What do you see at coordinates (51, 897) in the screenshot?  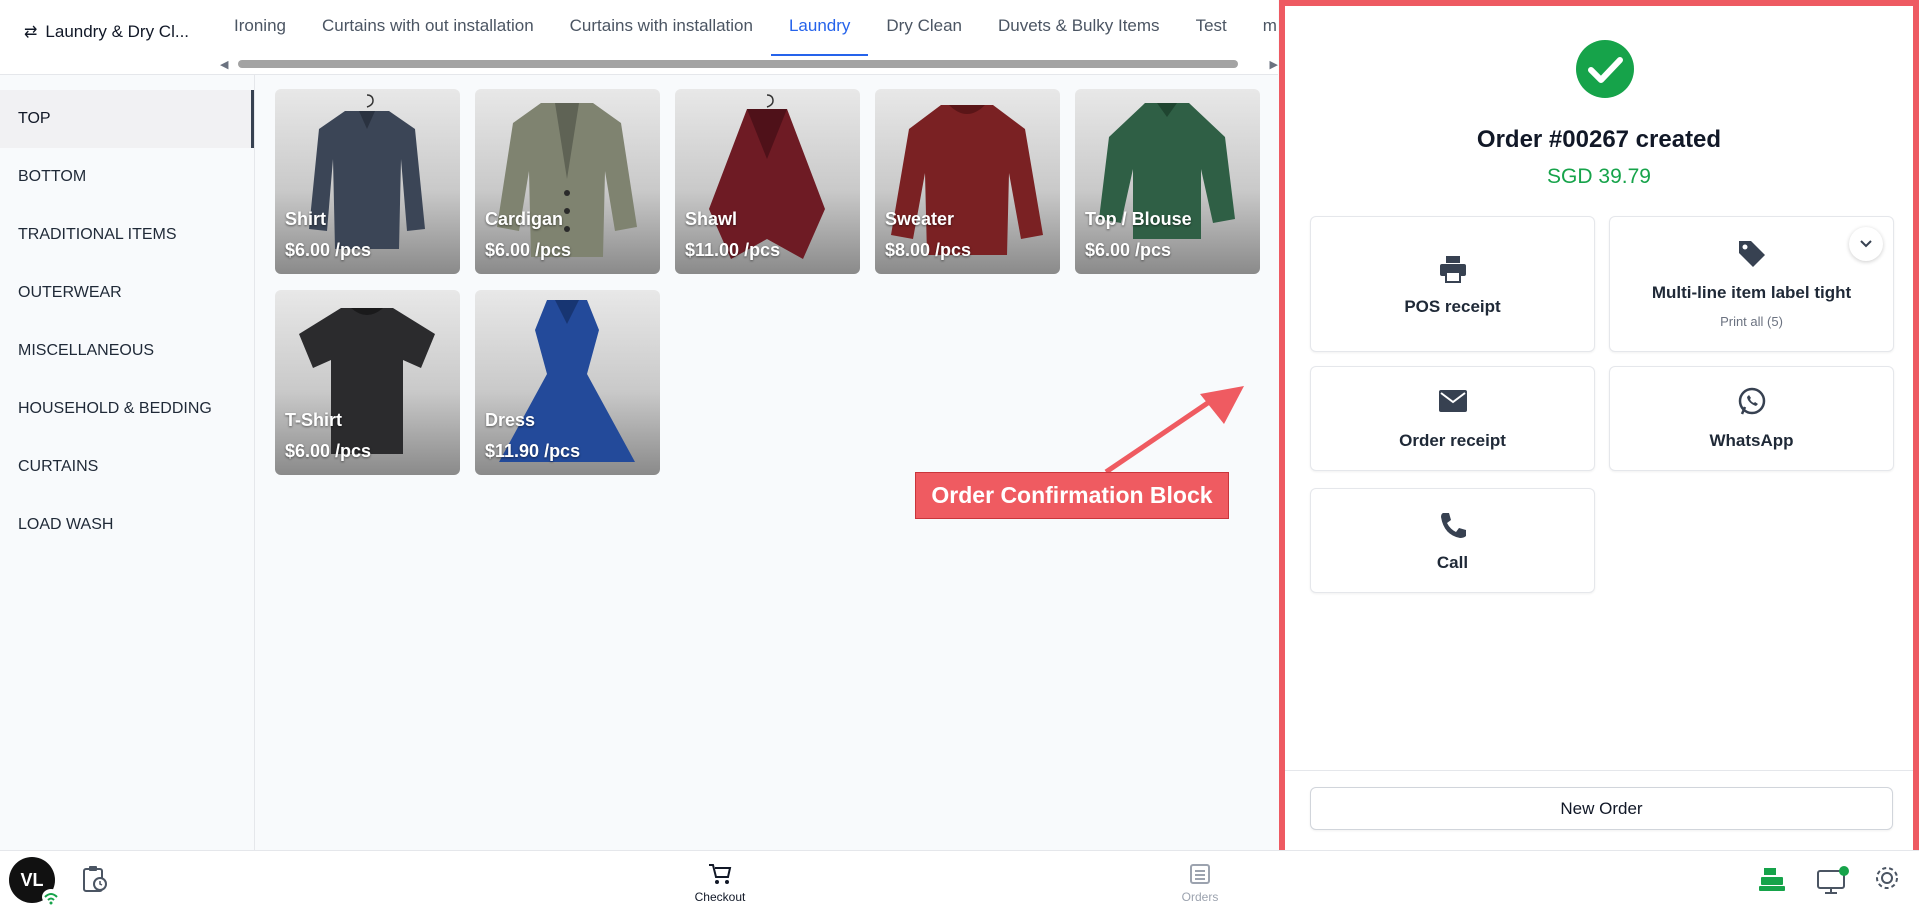 I see `wifi-icon` at bounding box center [51, 897].